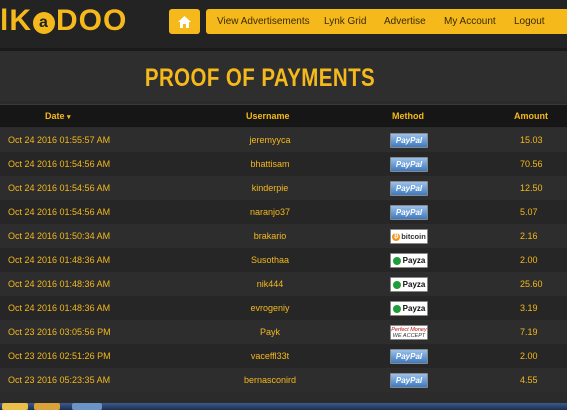 Image resolution: width=567 pixels, height=410 pixels. What do you see at coordinates (15, 406) in the screenshot?
I see `start-button` at bounding box center [15, 406].